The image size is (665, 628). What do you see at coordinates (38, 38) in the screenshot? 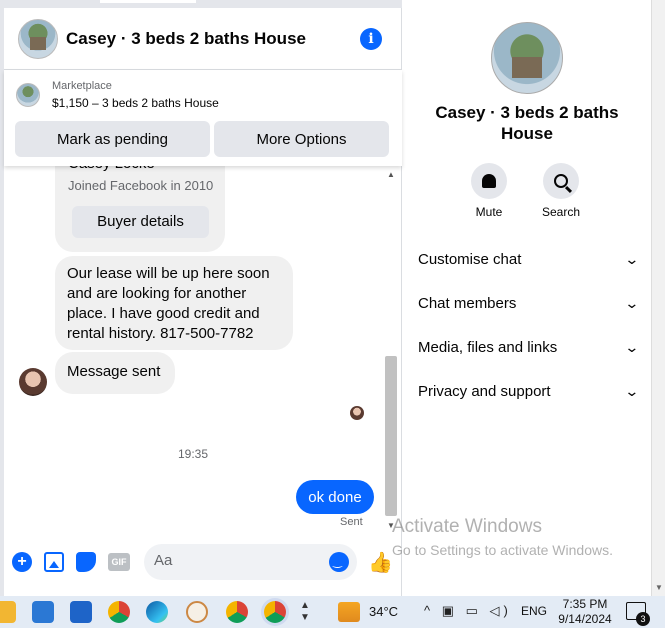
I see `conversation-avatar` at bounding box center [38, 38].